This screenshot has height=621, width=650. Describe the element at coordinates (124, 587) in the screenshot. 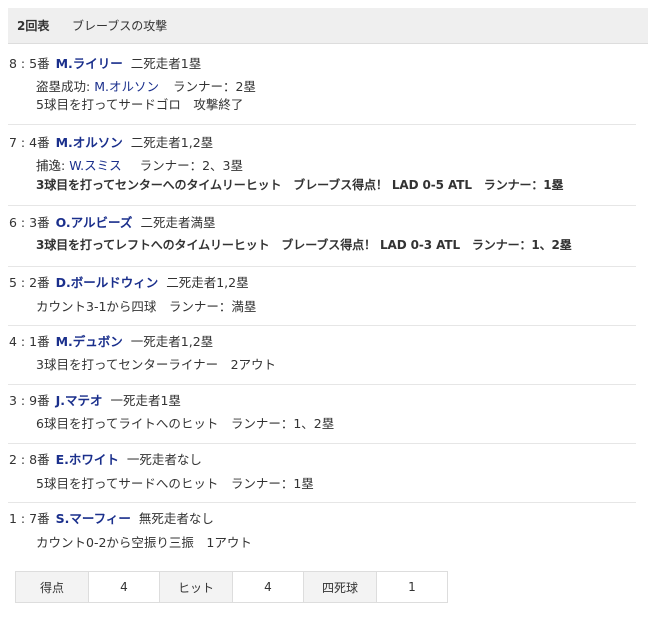

I see `summary-runs-value: 4` at that location.